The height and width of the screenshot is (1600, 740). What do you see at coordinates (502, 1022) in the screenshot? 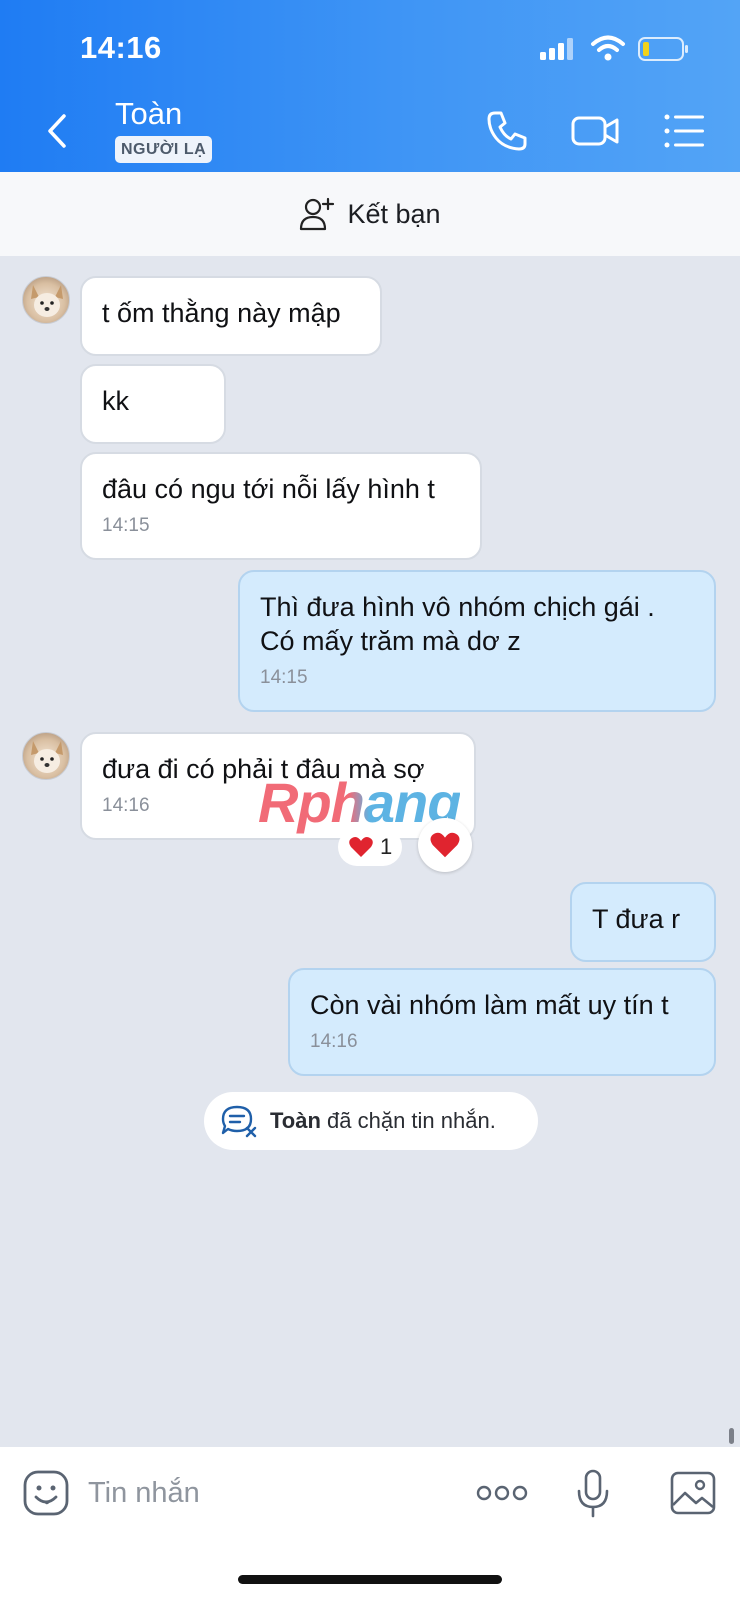
I see `message-bubble-sent: Còn vài nhóm làm mất uy tín t 14:16` at bounding box center [502, 1022].